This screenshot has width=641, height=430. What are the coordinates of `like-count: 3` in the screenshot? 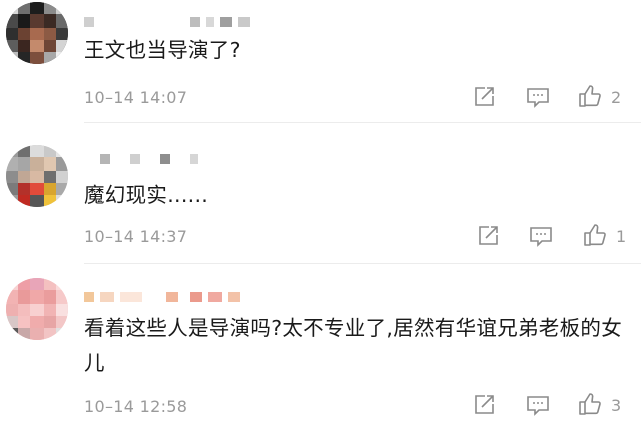 It's located at (616, 405).